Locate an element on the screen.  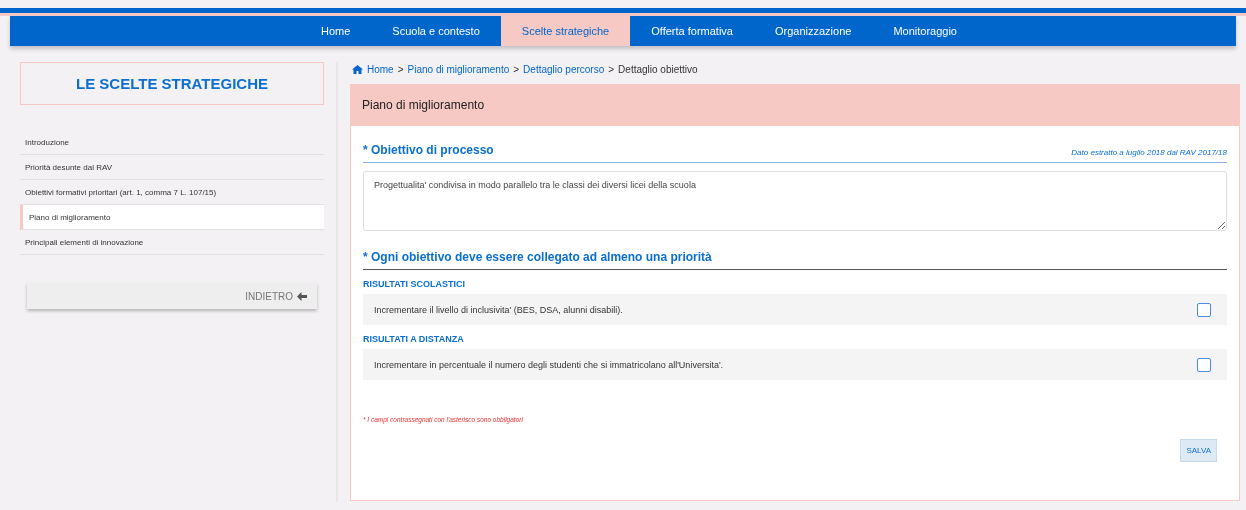
save-button: SALVA is located at coordinates (1198, 450).